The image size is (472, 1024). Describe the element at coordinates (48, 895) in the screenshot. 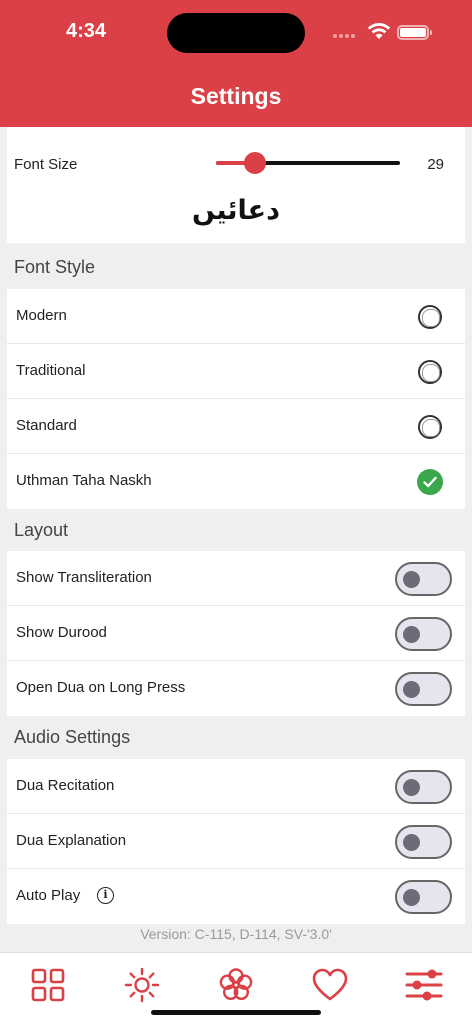

I see `toggle-label: Auto Play` at that location.